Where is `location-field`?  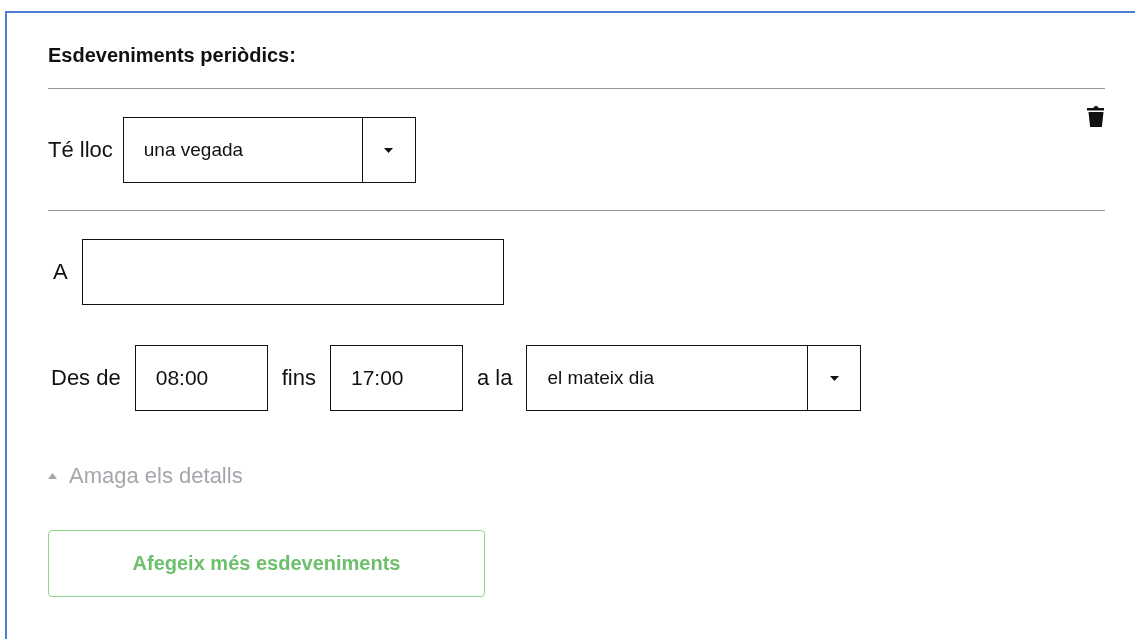 location-field is located at coordinates (292, 272).